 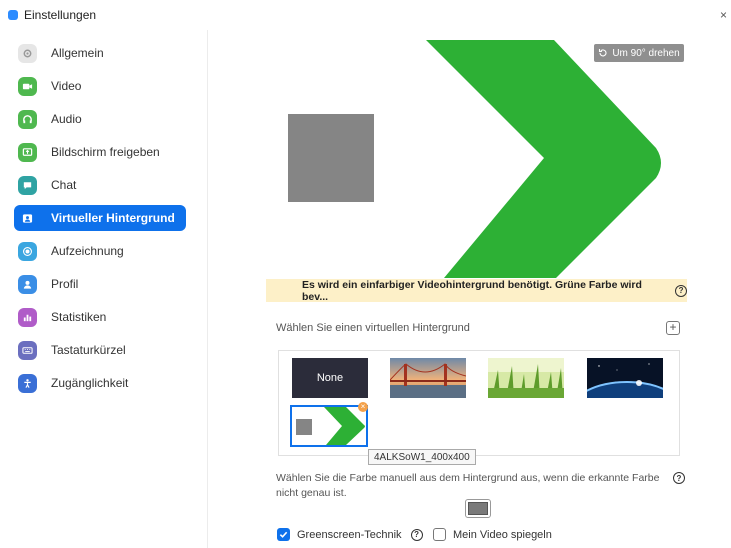 I want to click on sidebar-item-virtueller-hintergrund: Virtueller Hintergrund, so click(x=100, y=218).